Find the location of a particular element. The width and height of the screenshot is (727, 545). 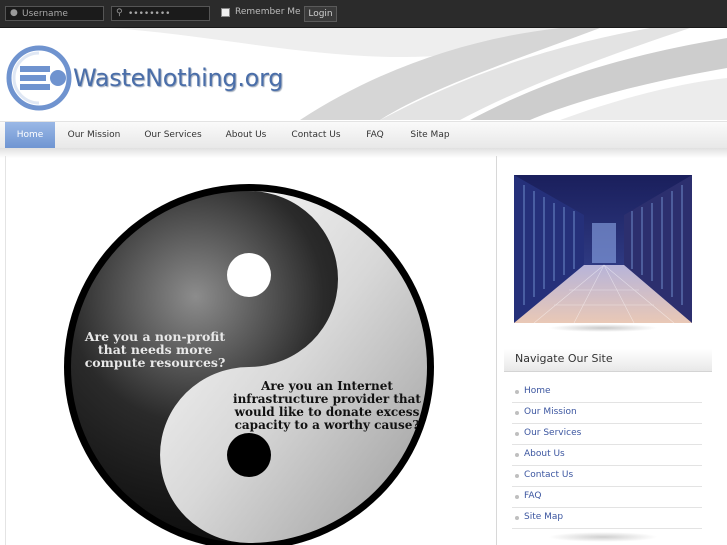

username-input is located at coordinates (61, 13).